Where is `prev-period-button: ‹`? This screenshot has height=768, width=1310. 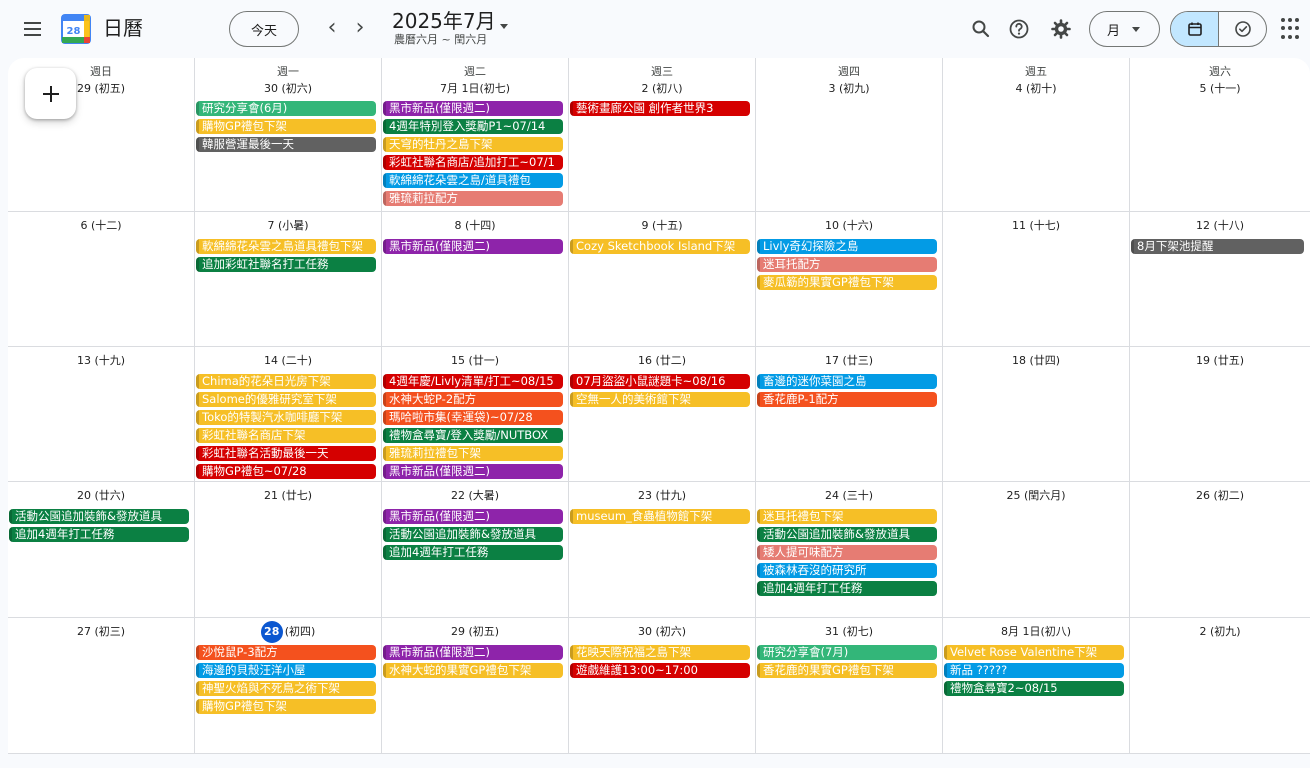 prev-period-button: ‹ is located at coordinates (332, 28).